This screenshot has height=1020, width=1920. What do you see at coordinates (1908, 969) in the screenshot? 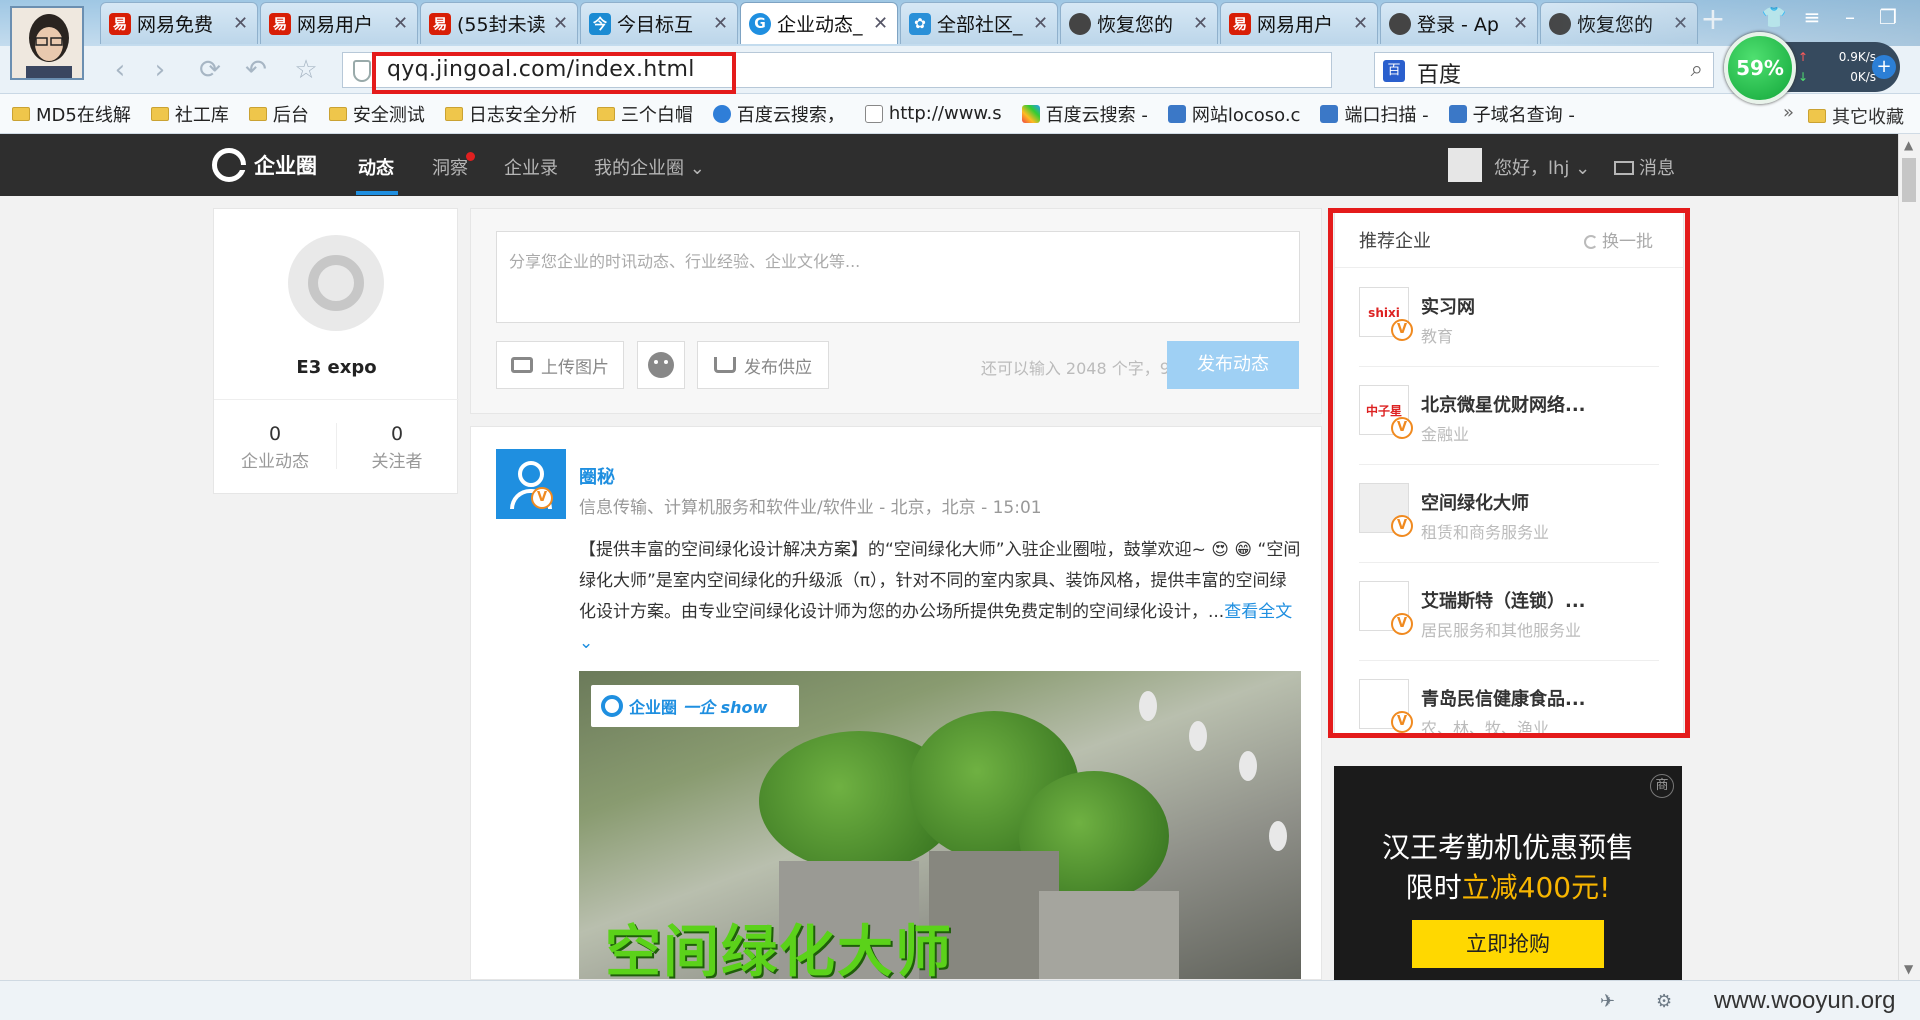
I see `scroll-down-arrow: ▼` at bounding box center [1908, 969].